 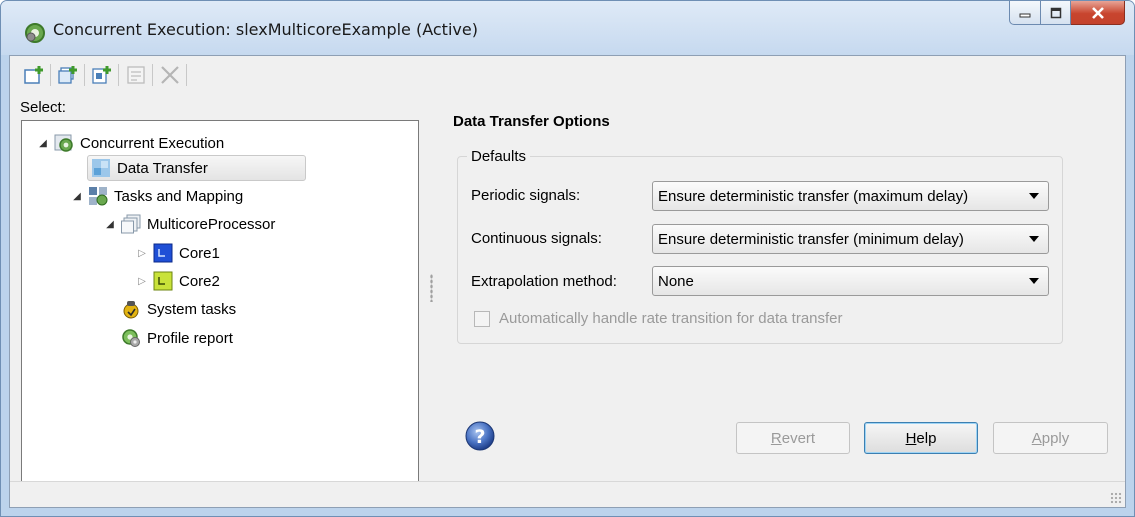 I want to click on tree-item-concurrent-execution: ◢ Concurrent Execution, so click(x=130, y=143).